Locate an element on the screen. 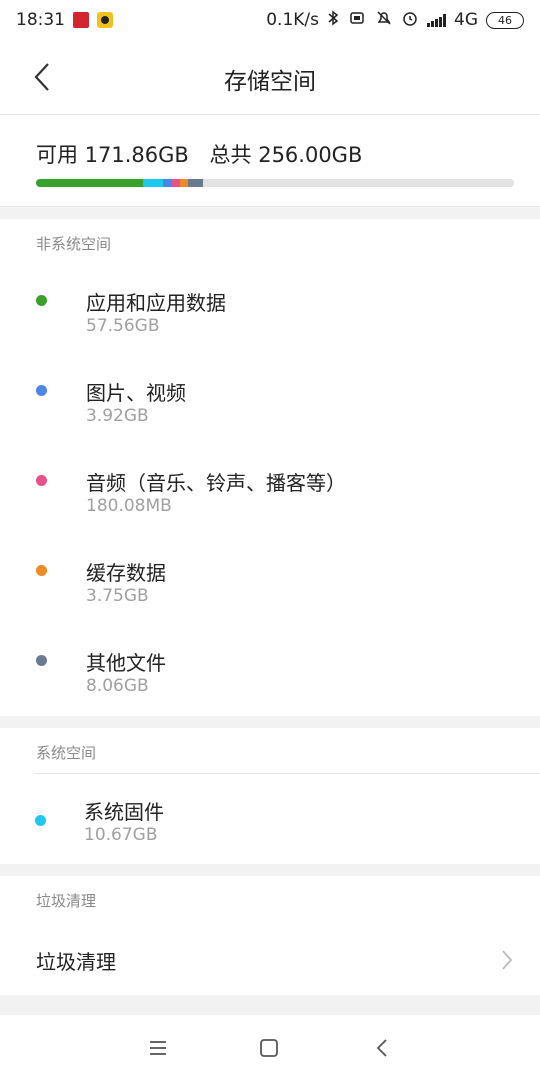 The image size is (540, 1080). storage-item-media: 图片、视频 3.92GB is located at coordinates (270, 404).